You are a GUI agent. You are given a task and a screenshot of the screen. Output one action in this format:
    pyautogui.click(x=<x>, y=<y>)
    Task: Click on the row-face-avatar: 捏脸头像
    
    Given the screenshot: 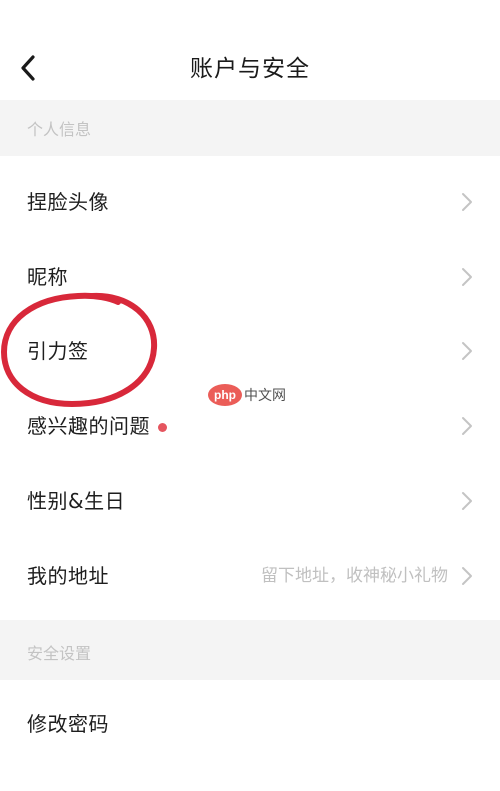 What is the action you would take?
    pyautogui.click(x=250, y=201)
    